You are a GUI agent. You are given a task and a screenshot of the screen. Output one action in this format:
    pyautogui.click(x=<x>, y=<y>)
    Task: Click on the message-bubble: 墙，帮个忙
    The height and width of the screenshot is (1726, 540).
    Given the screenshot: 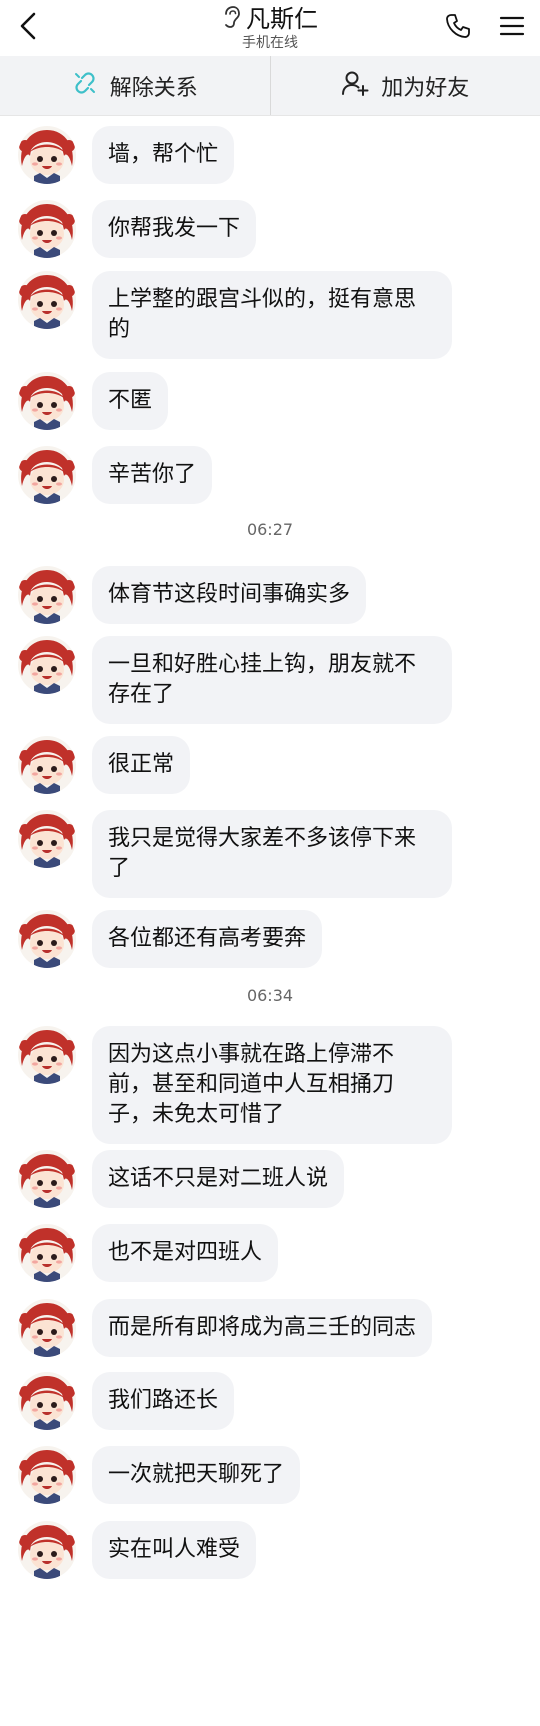 What is the action you would take?
    pyautogui.click(x=163, y=155)
    